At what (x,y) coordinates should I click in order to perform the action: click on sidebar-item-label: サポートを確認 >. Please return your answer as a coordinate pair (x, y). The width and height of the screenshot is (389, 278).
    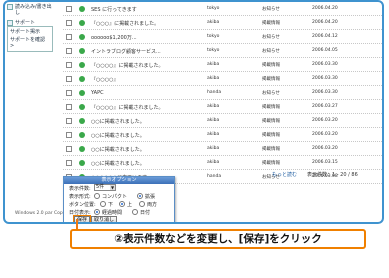
    Looking at the image, I should click on (28, 43).